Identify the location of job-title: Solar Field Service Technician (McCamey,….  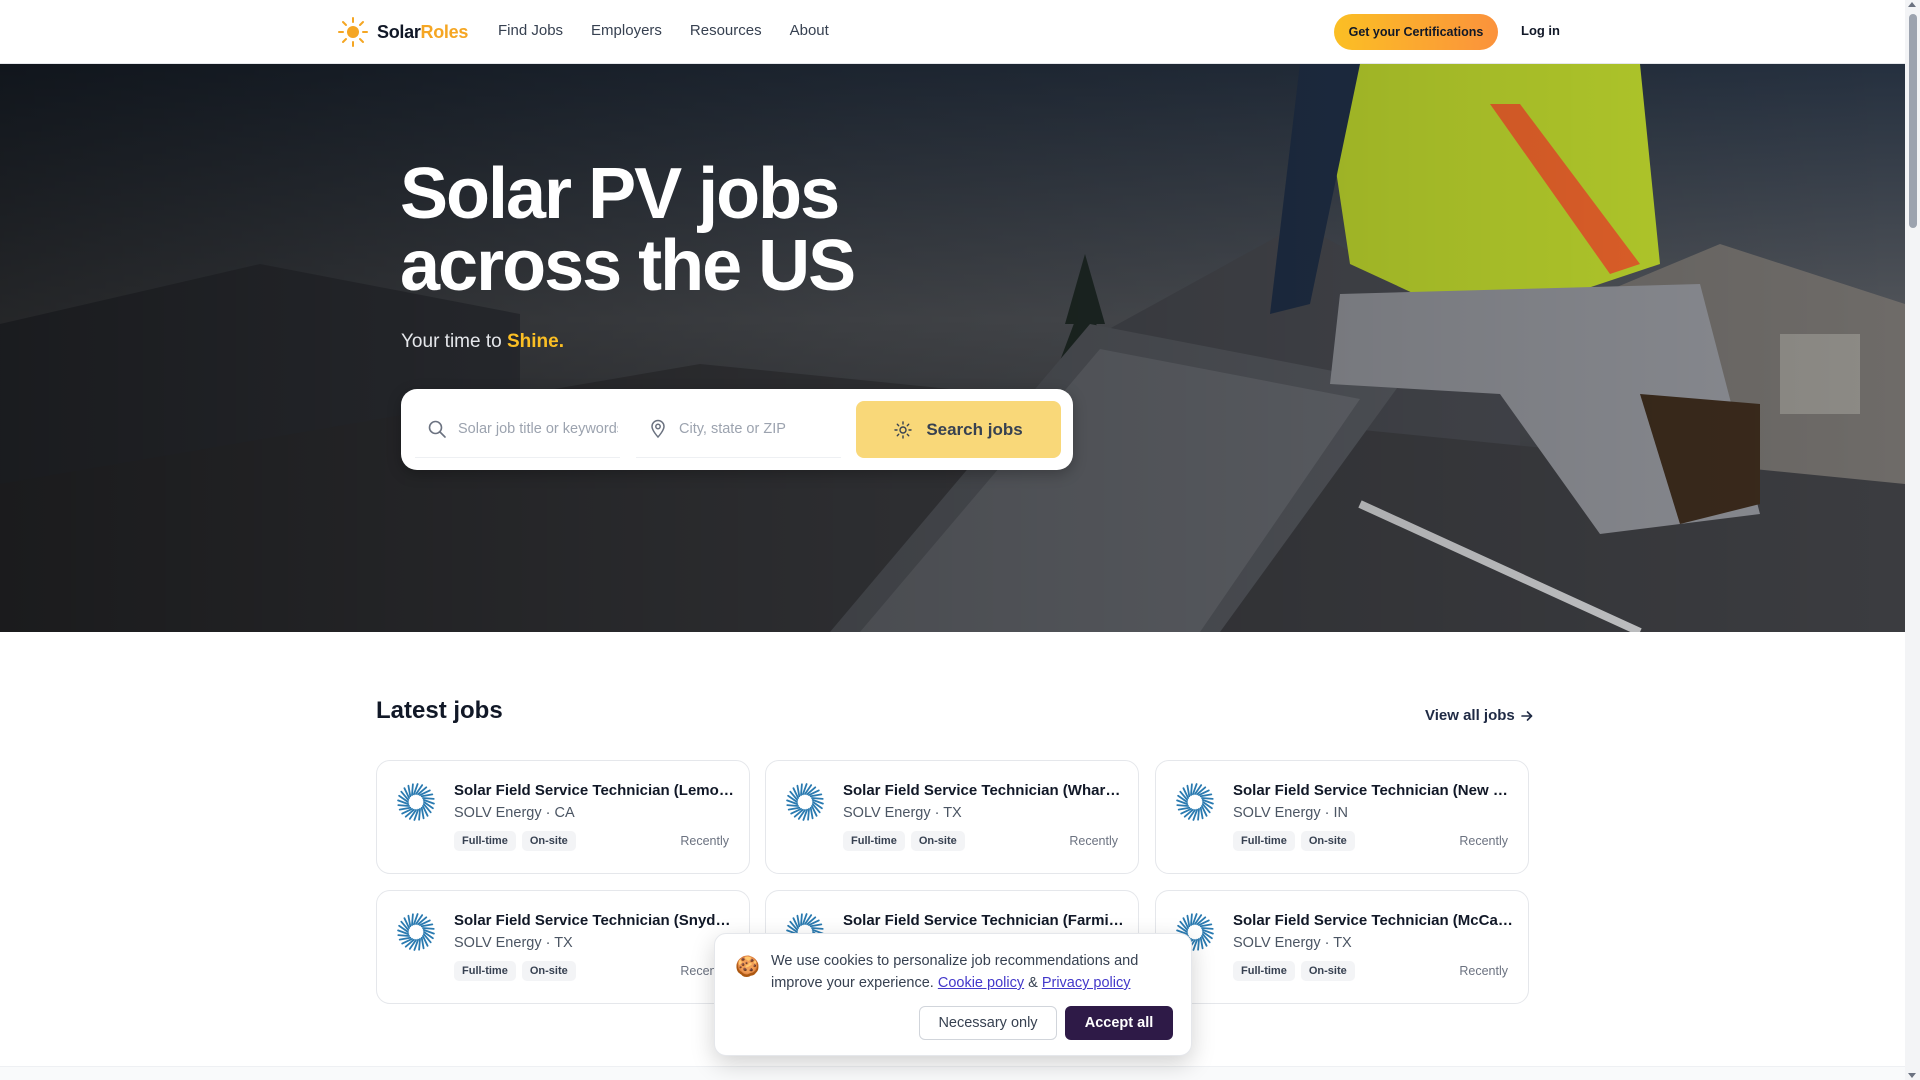
(1374, 920).